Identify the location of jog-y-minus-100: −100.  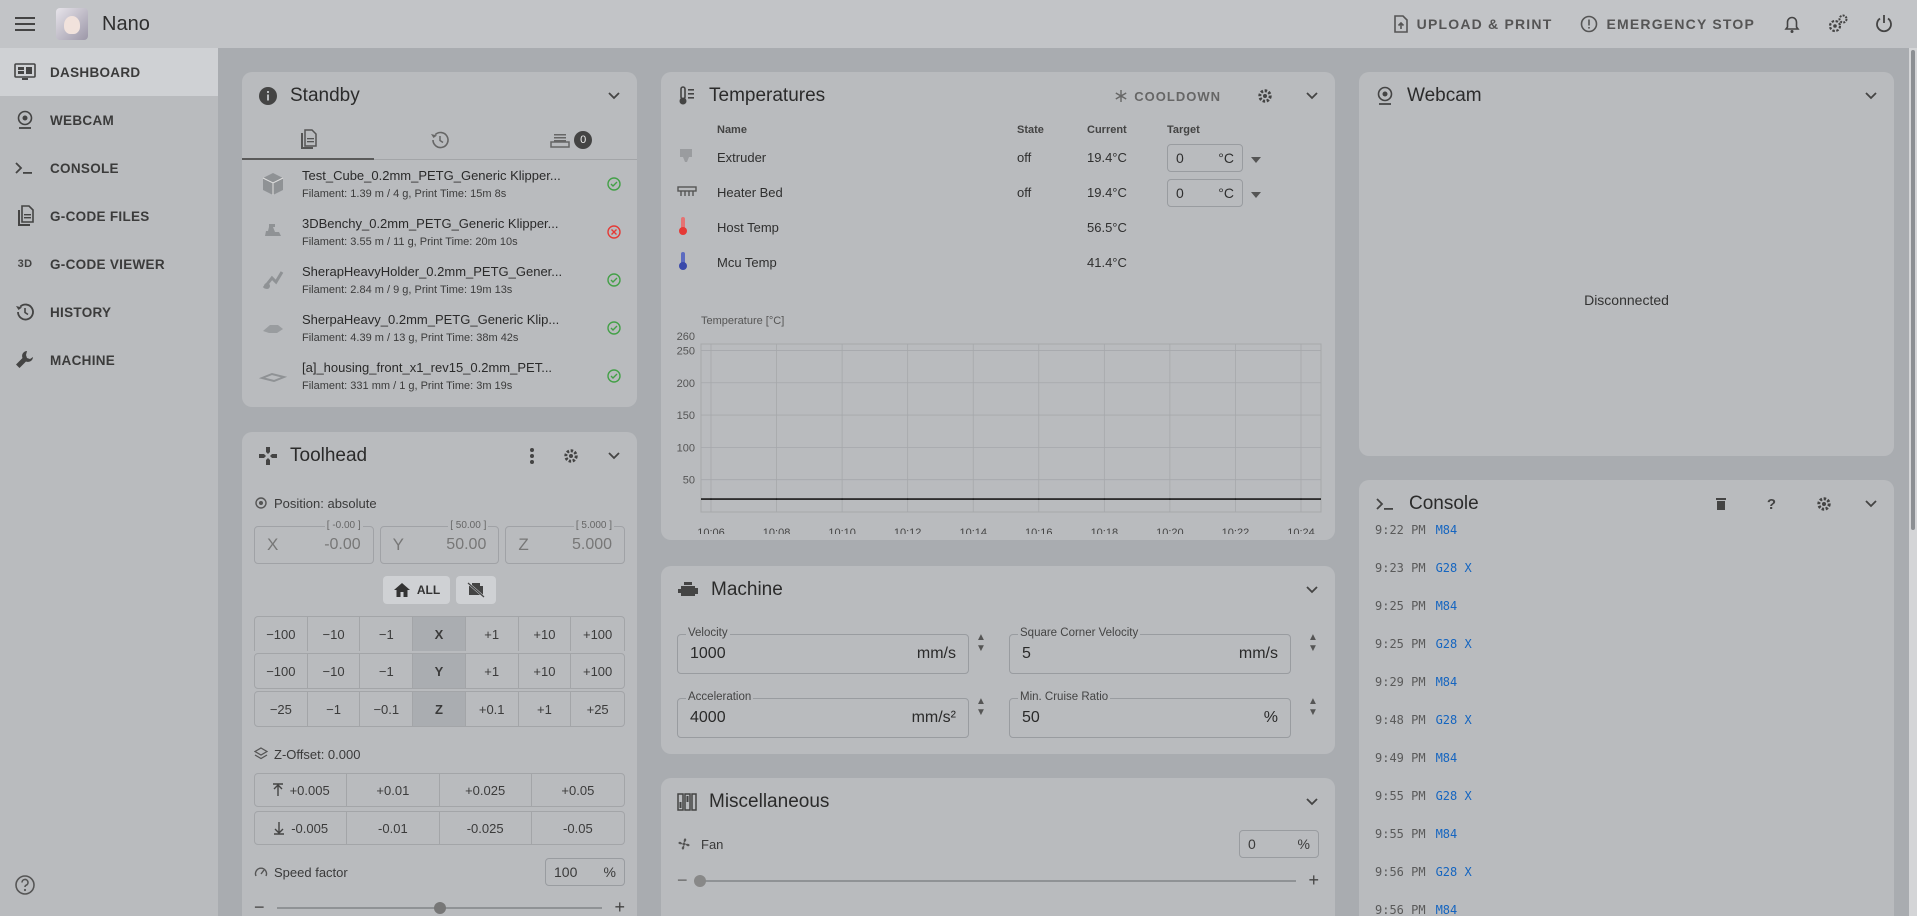
(281, 671).